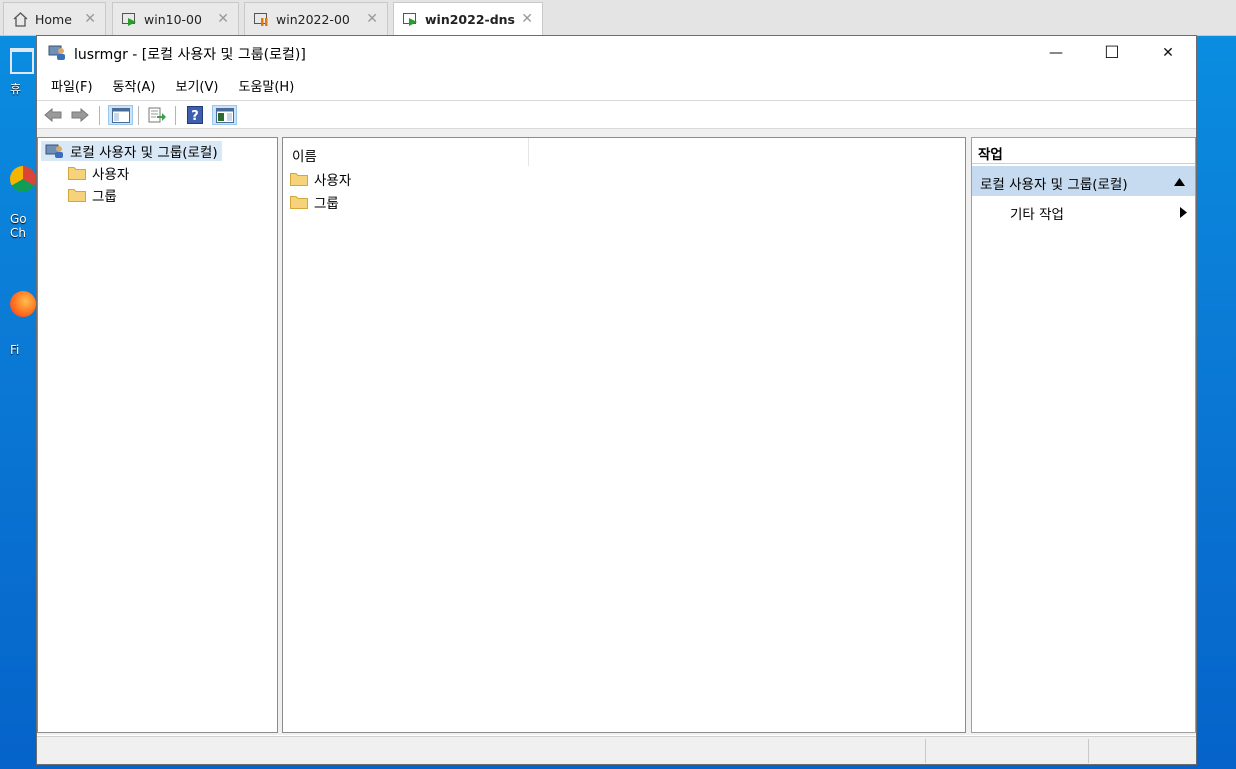 This screenshot has height=769, width=1236. What do you see at coordinates (1083, 211) in the screenshot?
I see `action-more-actions: 기타 작업` at bounding box center [1083, 211].